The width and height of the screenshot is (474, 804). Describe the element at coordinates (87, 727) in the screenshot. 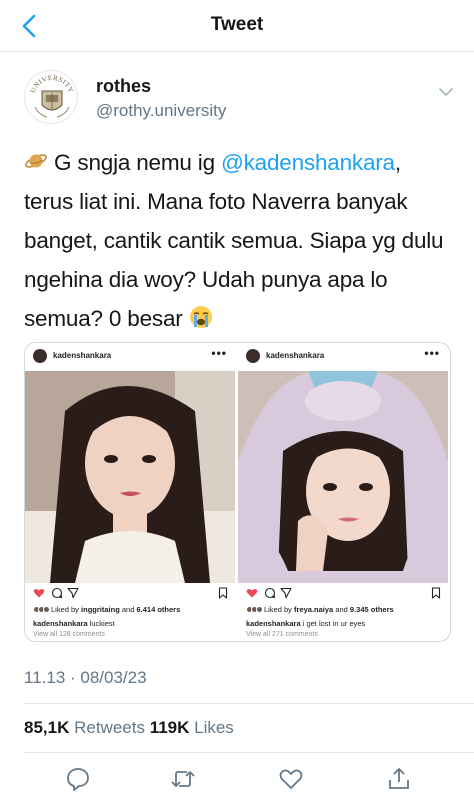

I see `retweets-stat: 85,1K Retweets` at that location.